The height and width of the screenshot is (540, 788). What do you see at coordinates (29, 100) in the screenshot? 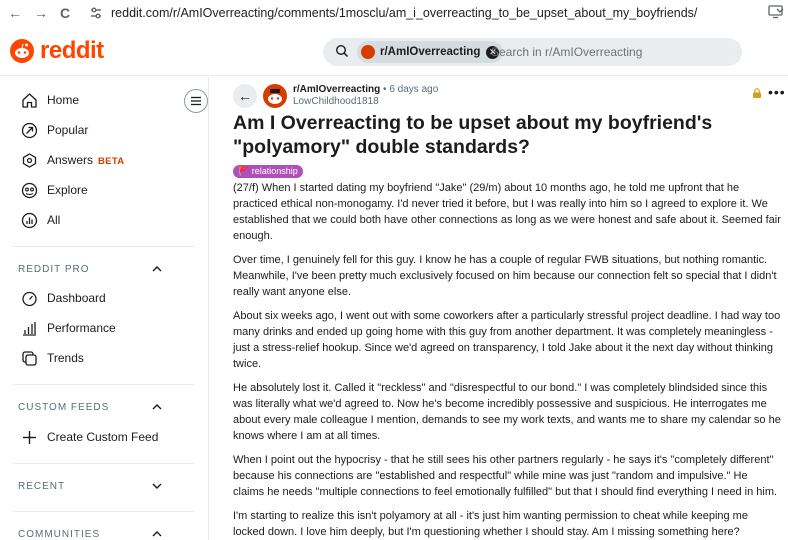
I see `home-icon` at bounding box center [29, 100].